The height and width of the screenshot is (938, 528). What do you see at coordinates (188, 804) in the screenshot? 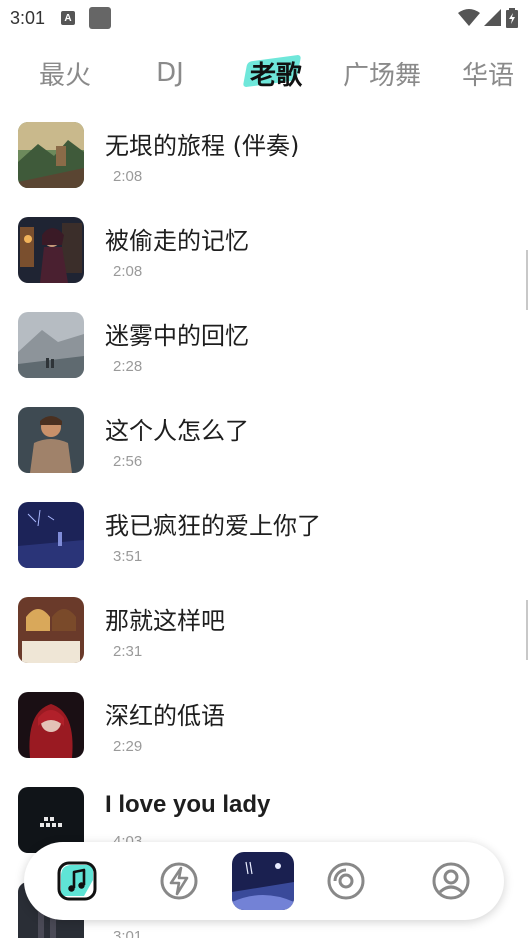
I see `song-title: I love you lady` at bounding box center [188, 804].